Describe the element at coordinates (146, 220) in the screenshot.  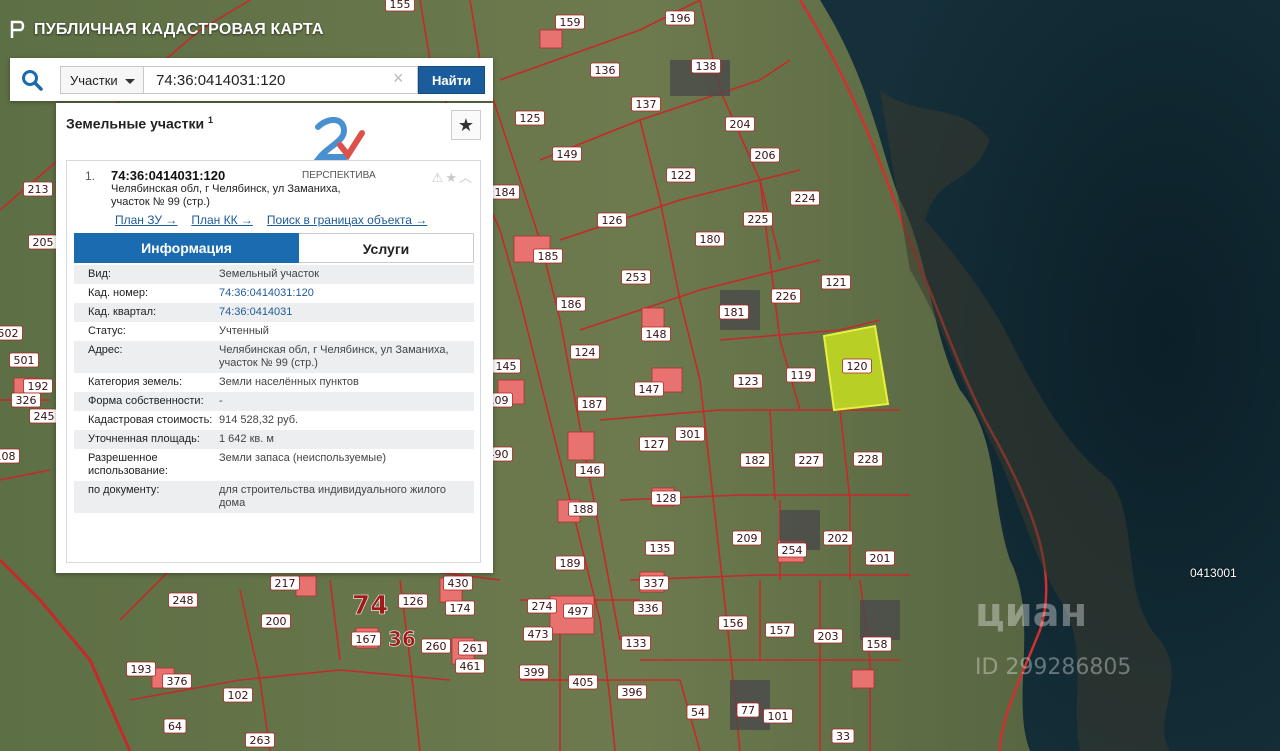
I see `plan-zu-link: План ЗУ →` at that location.